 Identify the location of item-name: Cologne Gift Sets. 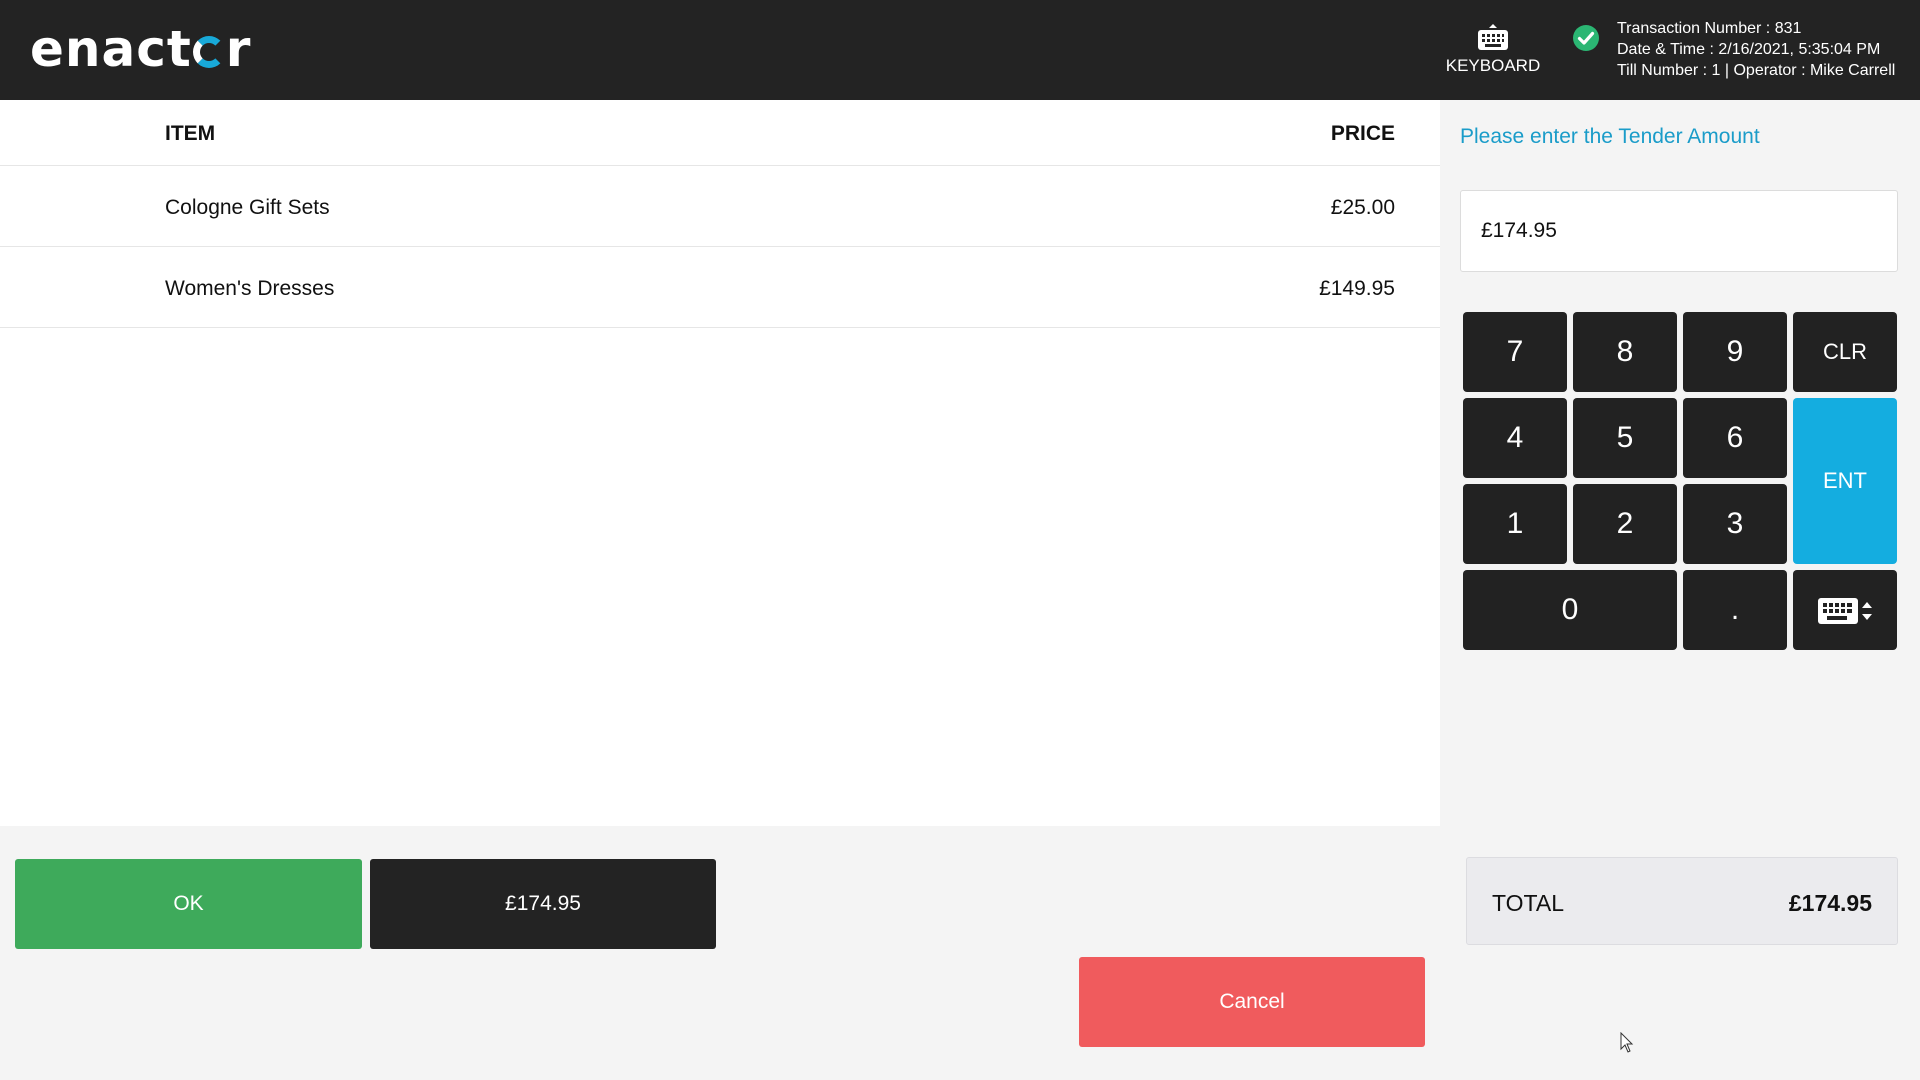
(247, 207).